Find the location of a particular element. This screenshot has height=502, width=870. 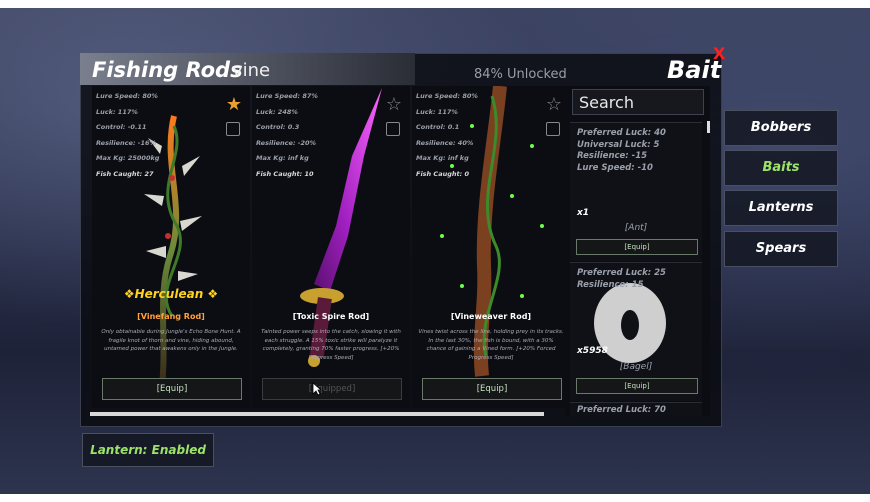

stat-resilience: Resilience: -15 is located at coordinates (612, 156).